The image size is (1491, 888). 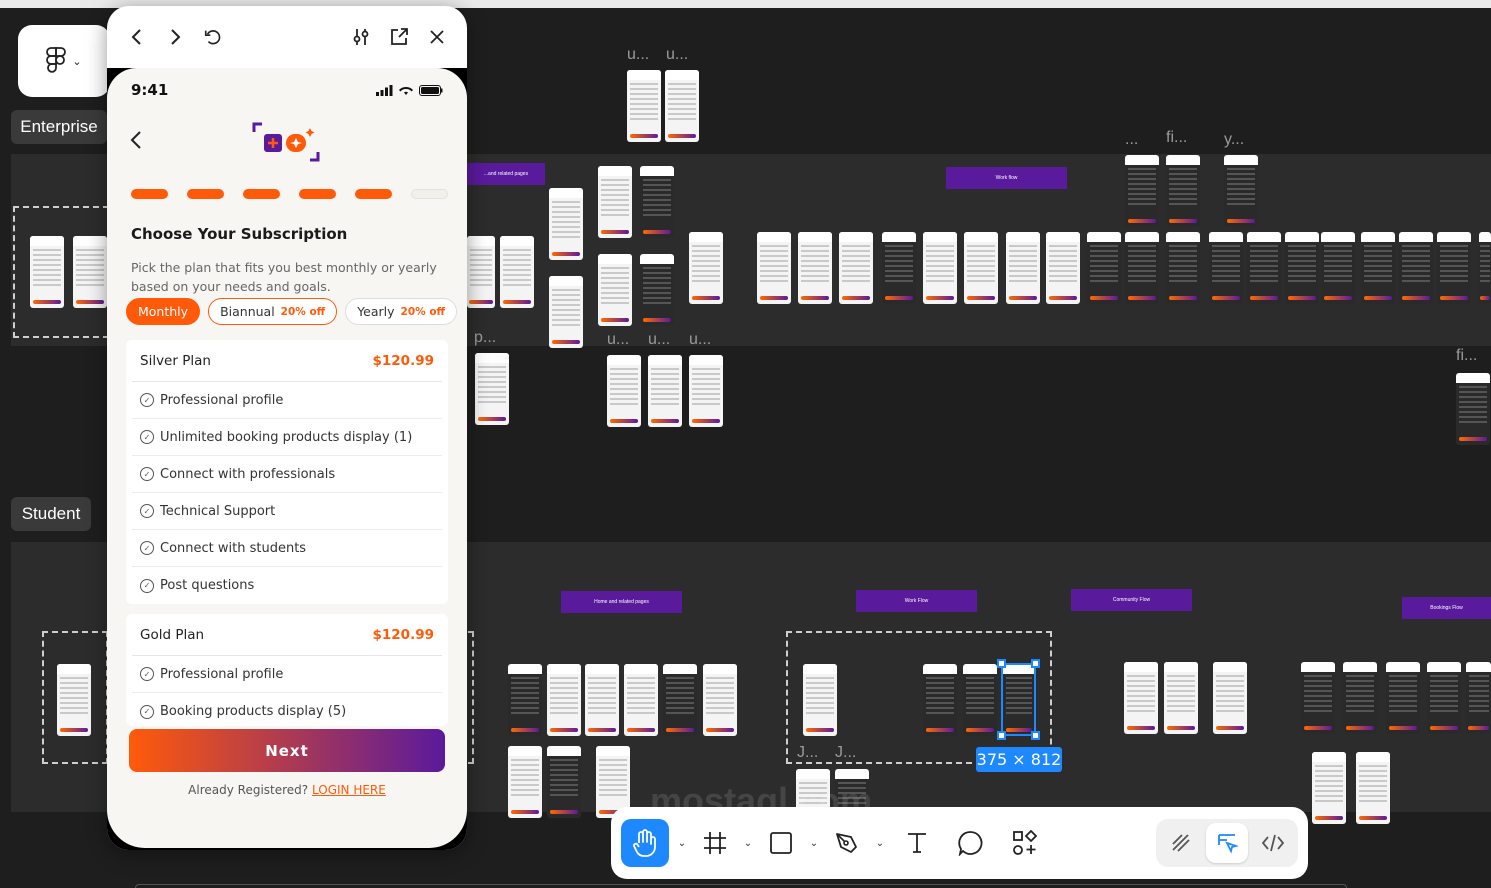 I want to click on next-button: Next, so click(x=287, y=750).